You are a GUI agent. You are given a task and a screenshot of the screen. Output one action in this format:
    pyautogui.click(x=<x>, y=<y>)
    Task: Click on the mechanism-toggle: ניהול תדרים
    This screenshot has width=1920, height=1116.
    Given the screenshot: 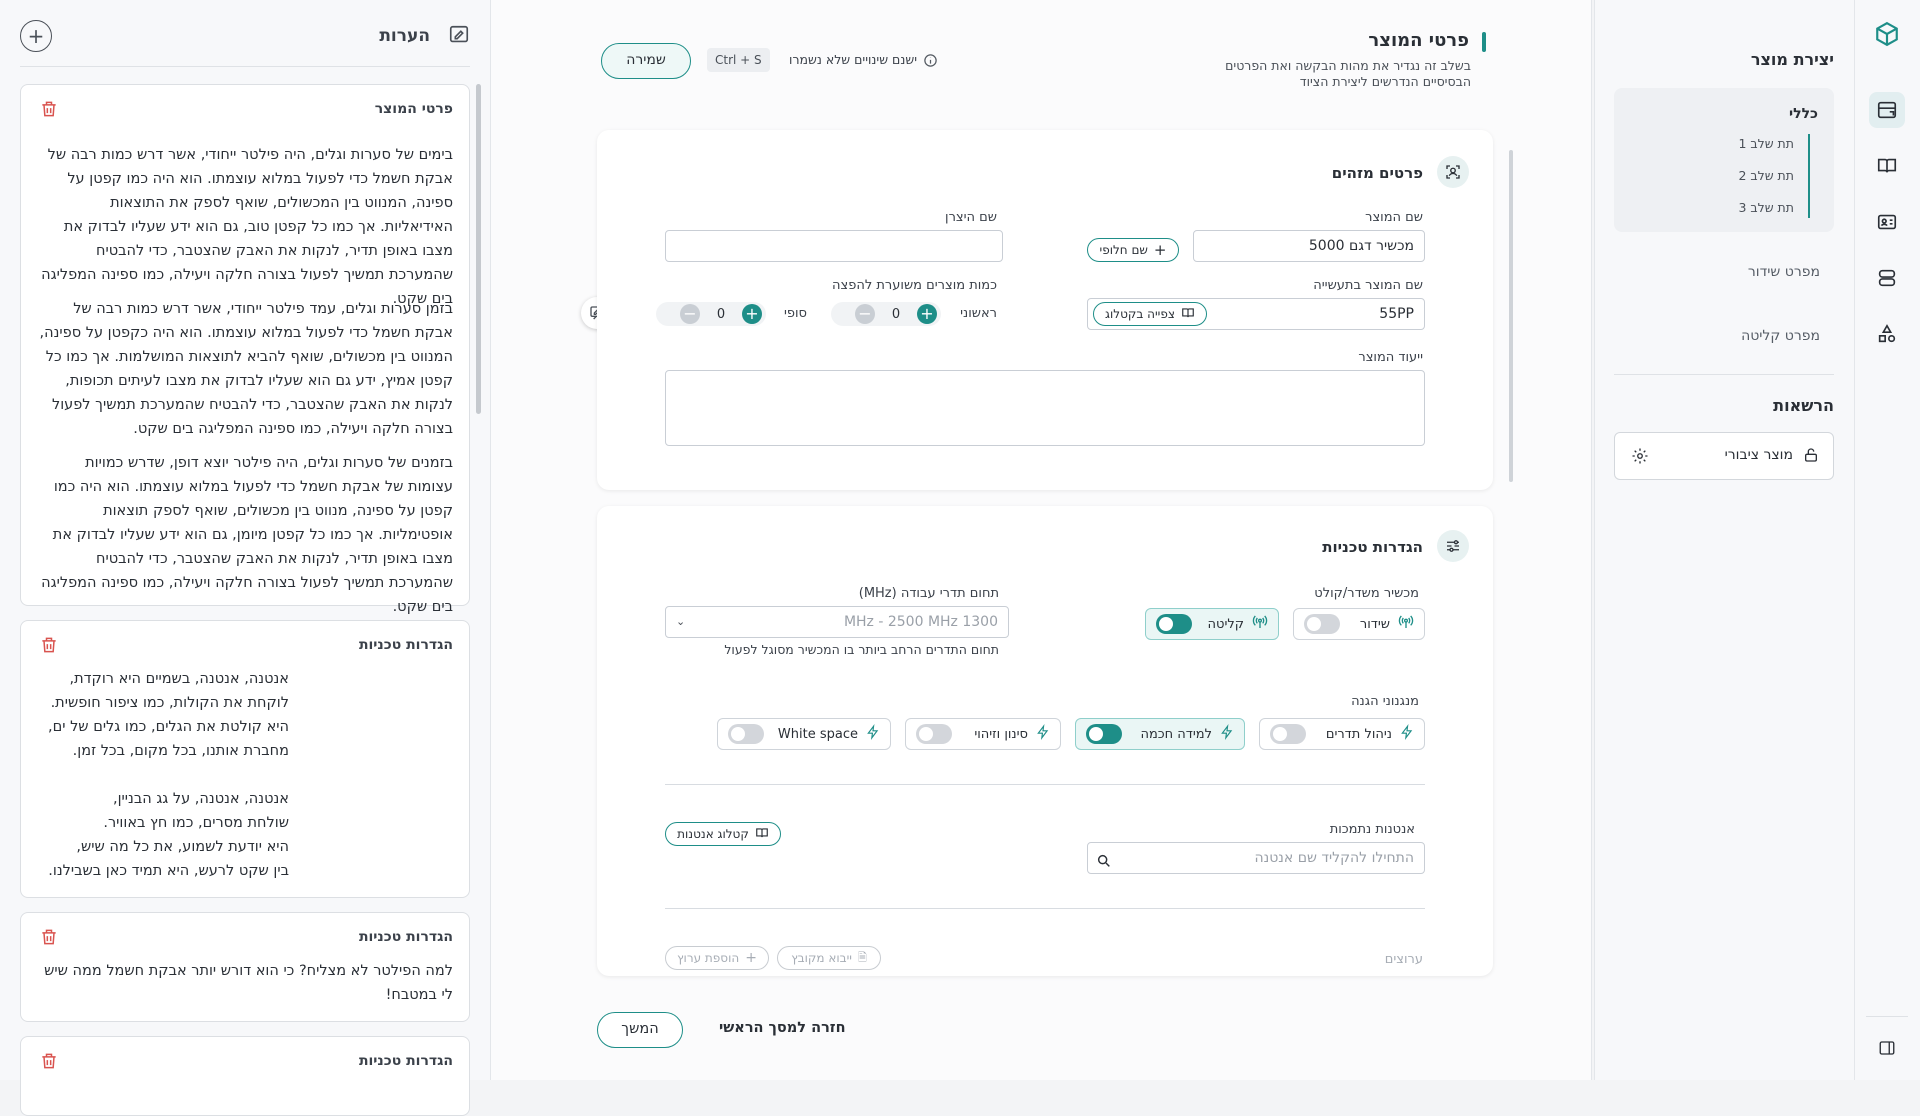 What is the action you would take?
    pyautogui.click(x=1342, y=734)
    